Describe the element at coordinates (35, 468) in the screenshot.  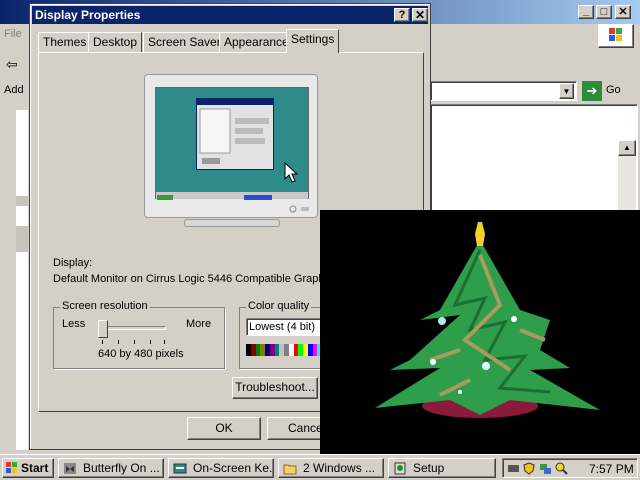
I see `start-label: Start` at that location.